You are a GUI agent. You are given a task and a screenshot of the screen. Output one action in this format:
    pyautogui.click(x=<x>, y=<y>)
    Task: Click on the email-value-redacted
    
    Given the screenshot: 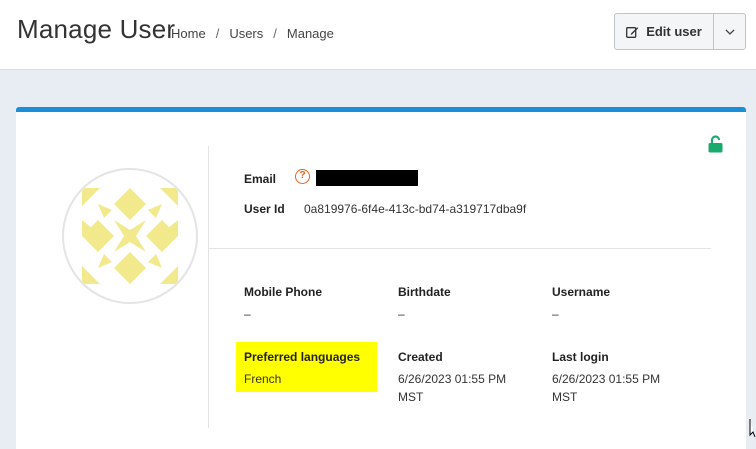 What is the action you would take?
    pyautogui.click(x=367, y=178)
    